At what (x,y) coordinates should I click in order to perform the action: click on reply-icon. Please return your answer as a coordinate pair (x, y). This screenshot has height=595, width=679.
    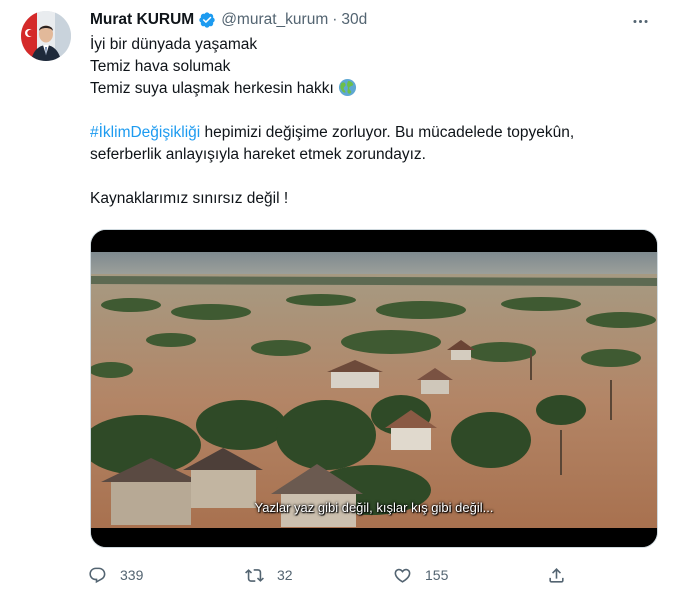
    Looking at the image, I should click on (97, 575).